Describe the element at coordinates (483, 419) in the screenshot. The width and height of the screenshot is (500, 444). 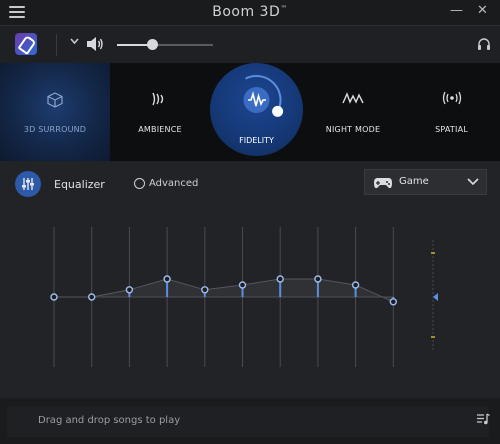
I see `playlist-icon` at that location.